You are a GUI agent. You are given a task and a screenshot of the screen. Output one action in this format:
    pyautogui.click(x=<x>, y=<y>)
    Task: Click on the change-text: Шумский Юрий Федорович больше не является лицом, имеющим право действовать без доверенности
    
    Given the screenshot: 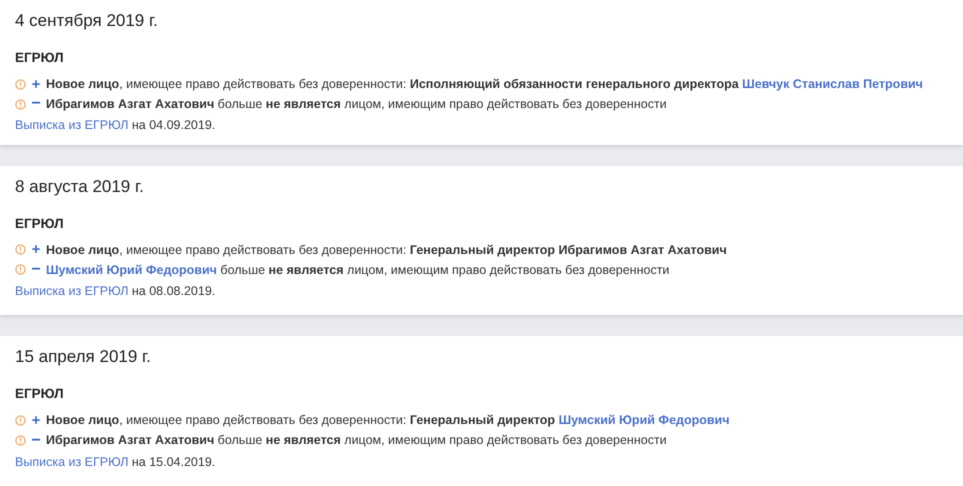 What is the action you would take?
    pyautogui.click(x=358, y=270)
    